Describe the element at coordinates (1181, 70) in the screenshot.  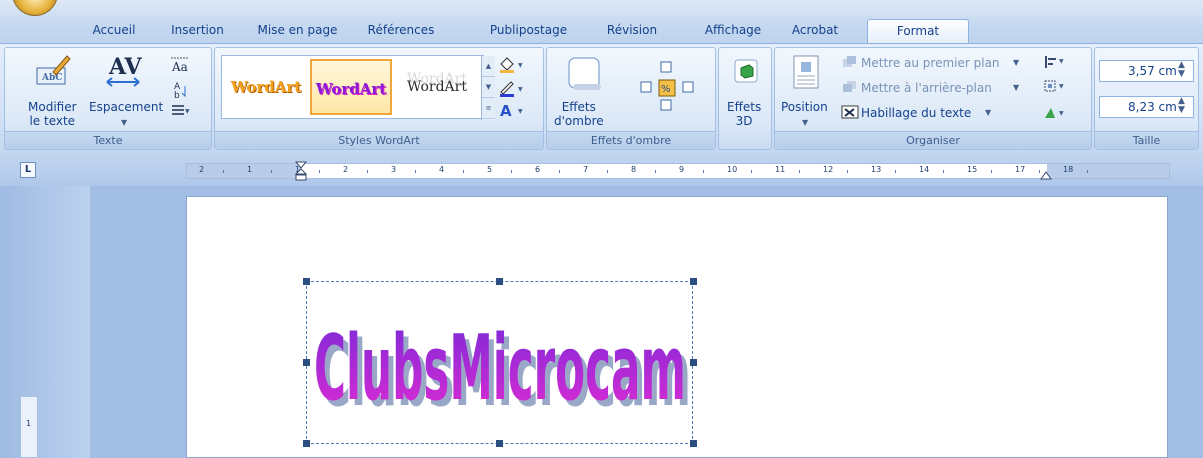
I see `height-spinner: ▲ ▼` at that location.